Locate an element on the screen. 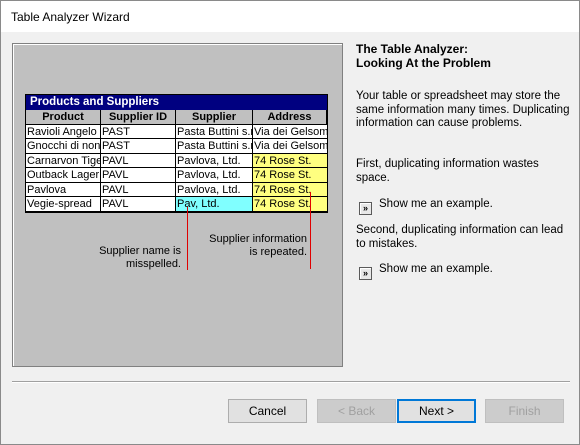  heading-line-1: The Table Analyzer: is located at coordinates (412, 49).